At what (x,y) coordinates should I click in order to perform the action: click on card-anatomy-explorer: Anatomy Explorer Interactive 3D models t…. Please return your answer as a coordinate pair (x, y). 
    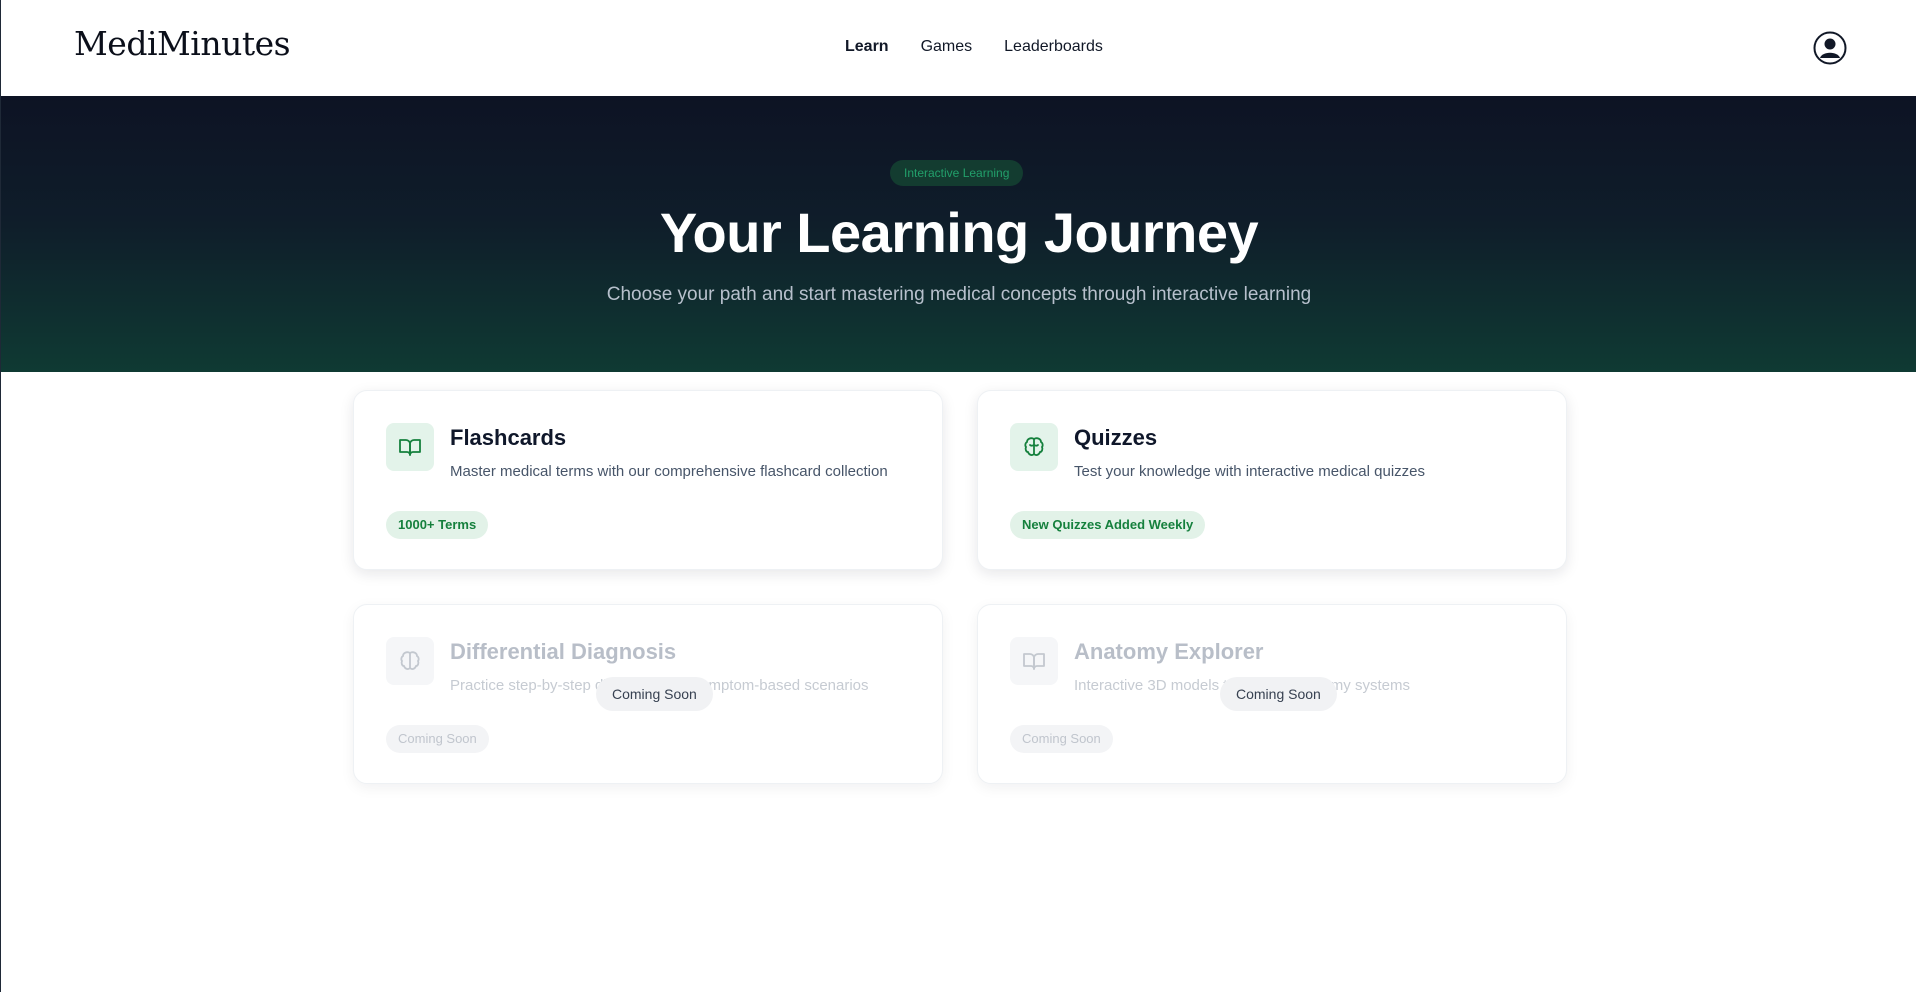
    Looking at the image, I should click on (1272, 694).